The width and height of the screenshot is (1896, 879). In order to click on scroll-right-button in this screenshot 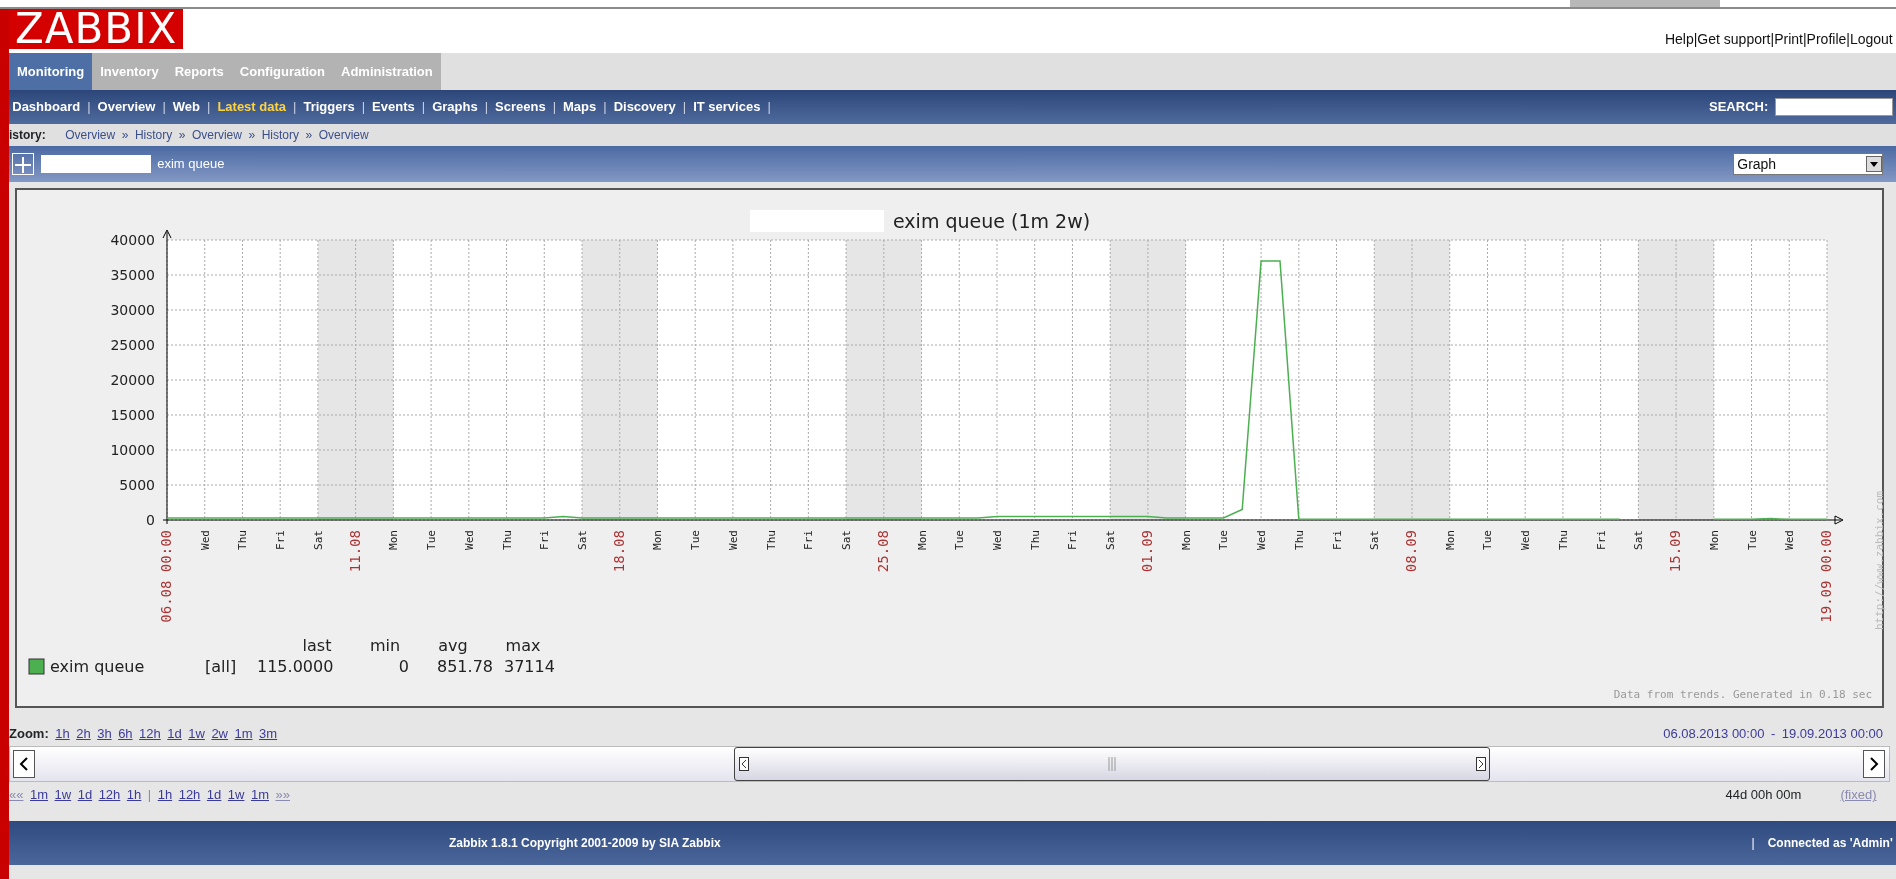, I will do `click(1874, 764)`.